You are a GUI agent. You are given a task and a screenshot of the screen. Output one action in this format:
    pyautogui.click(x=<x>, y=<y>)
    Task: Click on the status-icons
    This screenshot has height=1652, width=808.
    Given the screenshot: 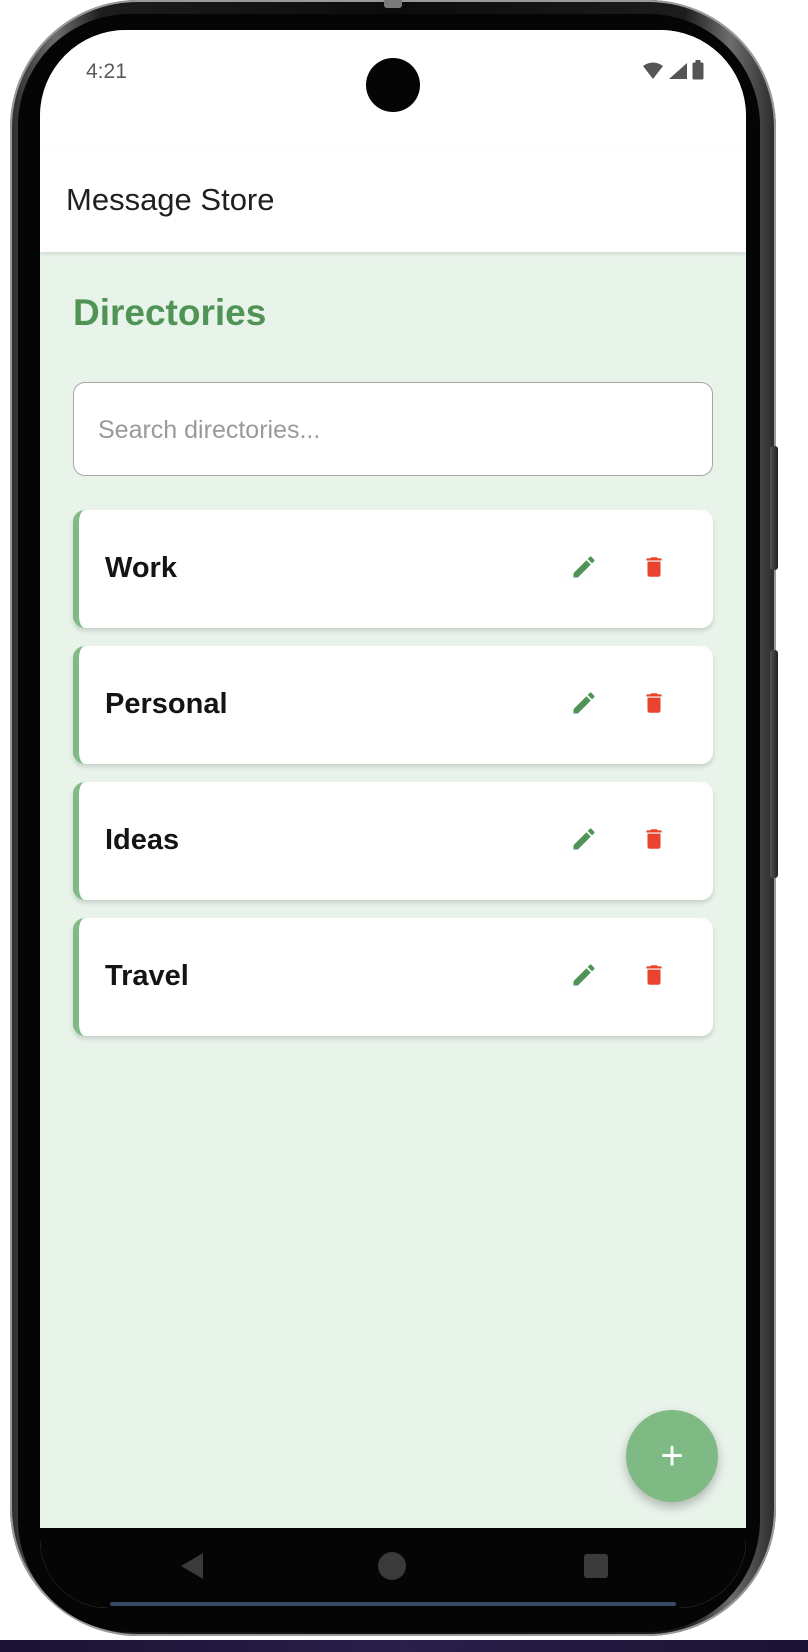 What is the action you would take?
    pyautogui.click(x=673, y=72)
    